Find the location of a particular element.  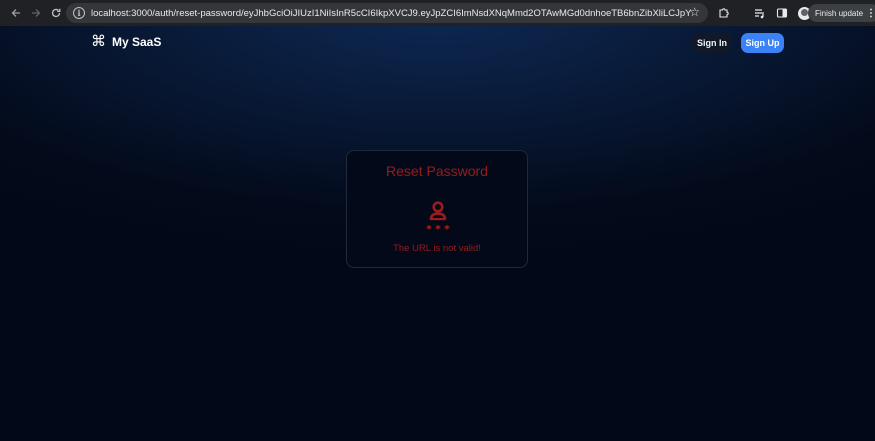

error-message: The URL is not valid! is located at coordinates (437, 248).